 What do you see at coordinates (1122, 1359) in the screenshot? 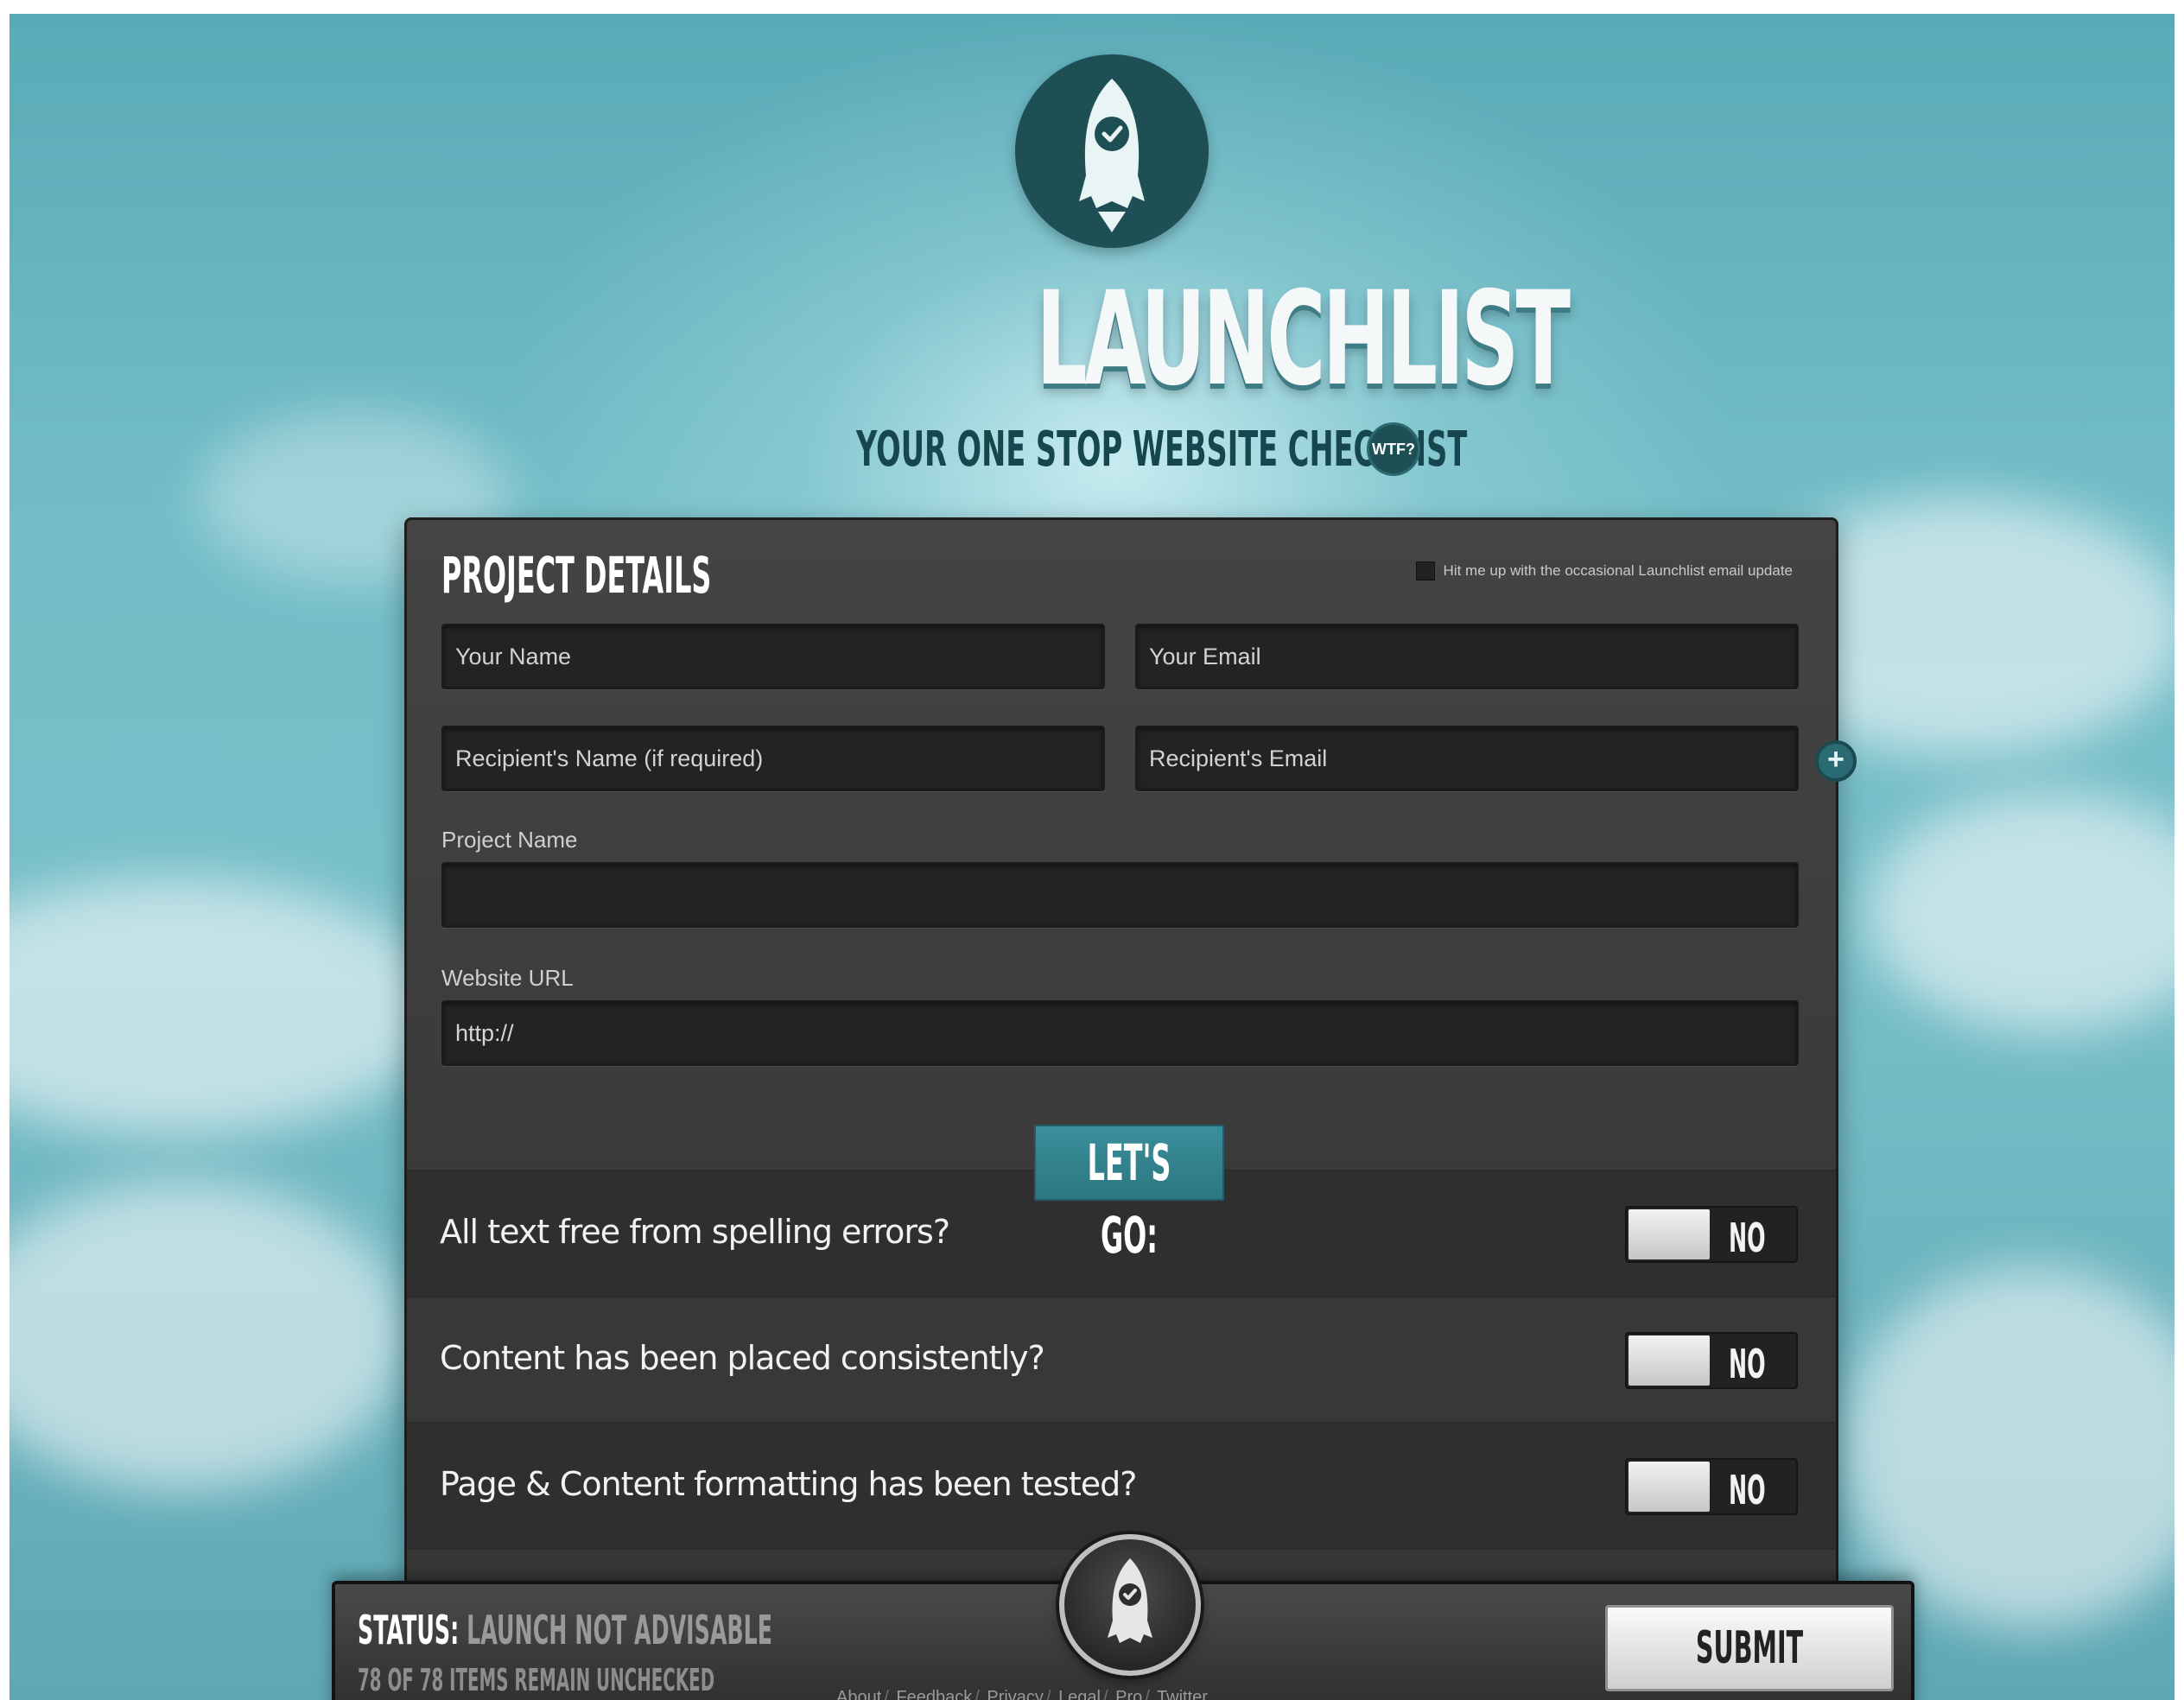
I see `checklist-item: Content has been placed consistently? NO` at bounding box center [1122, 1359].